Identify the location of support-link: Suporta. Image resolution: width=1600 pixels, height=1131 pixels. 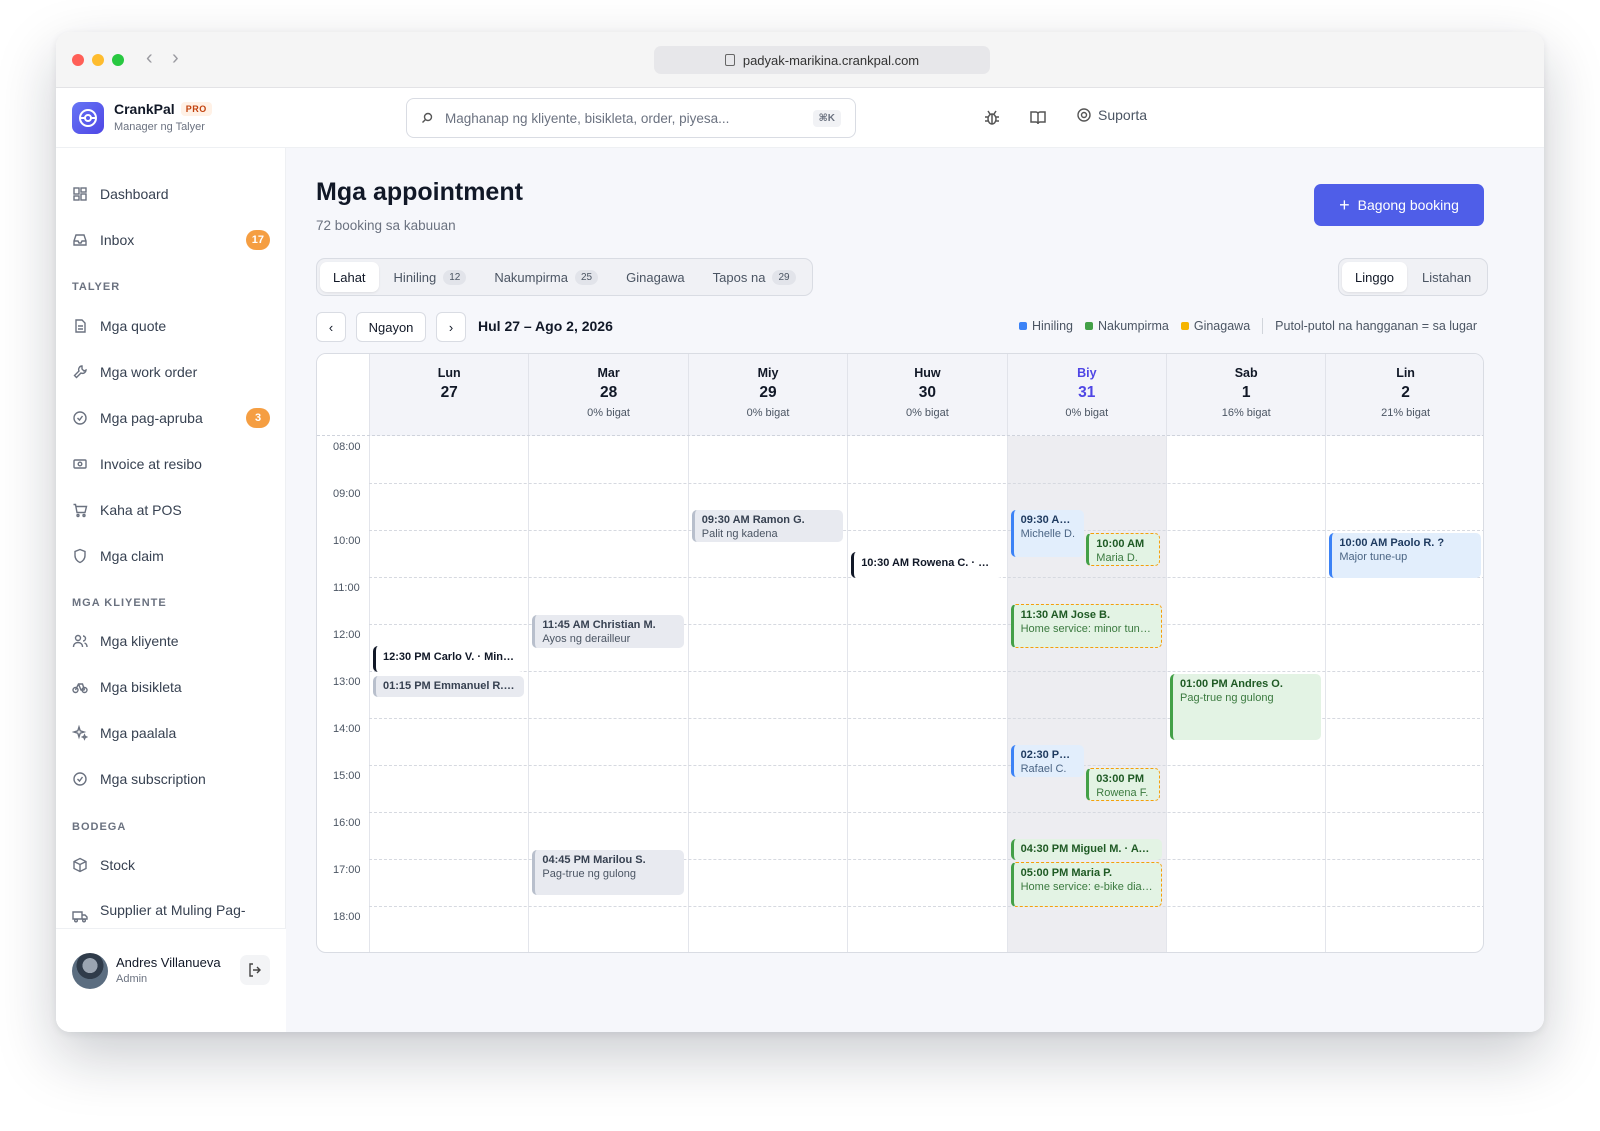
(1111, 115).